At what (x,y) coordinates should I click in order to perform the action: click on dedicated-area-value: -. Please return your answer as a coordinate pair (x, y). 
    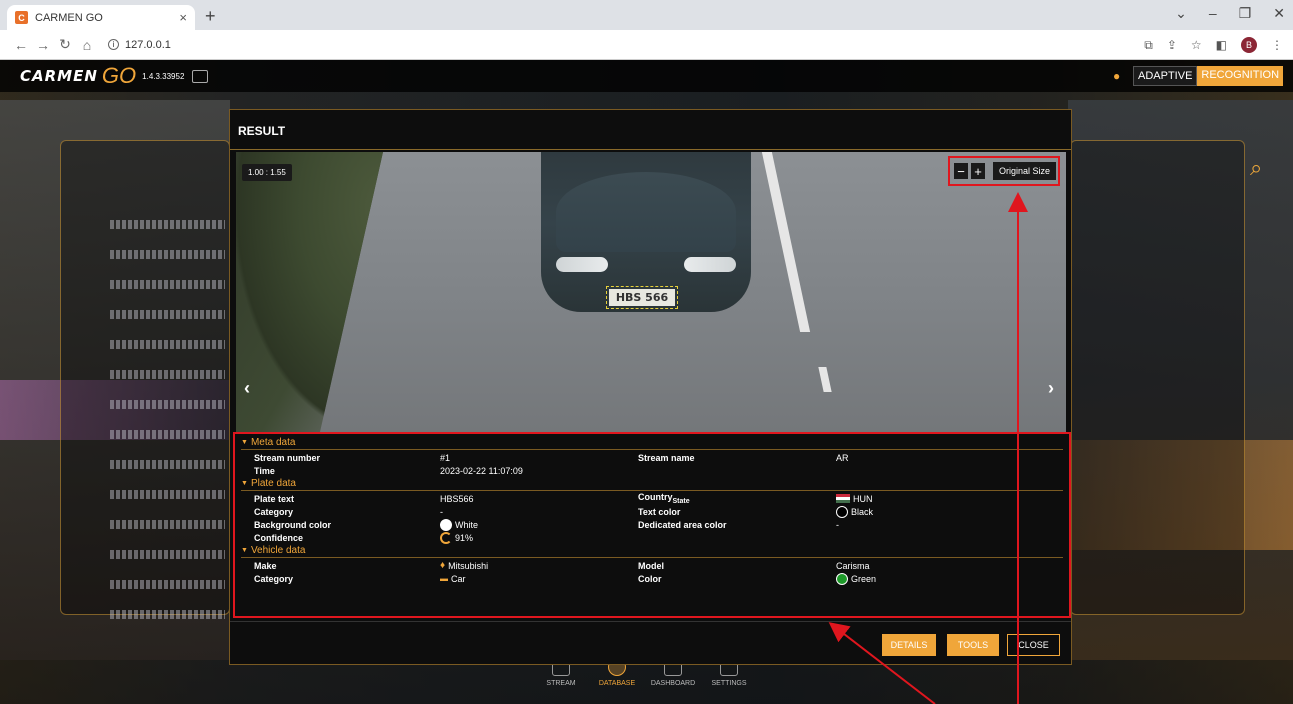
    Looking at the image, I should click on (837, 524).